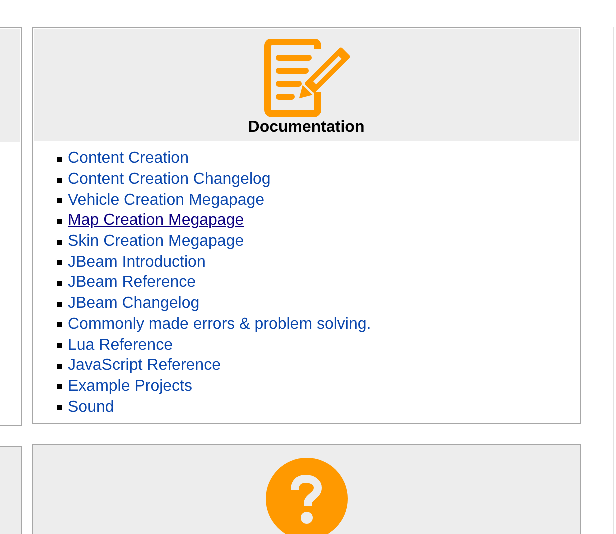 This screenshot has height=534, width=616. I want to click on doc-link: Lua Reference, so click(120, 345).